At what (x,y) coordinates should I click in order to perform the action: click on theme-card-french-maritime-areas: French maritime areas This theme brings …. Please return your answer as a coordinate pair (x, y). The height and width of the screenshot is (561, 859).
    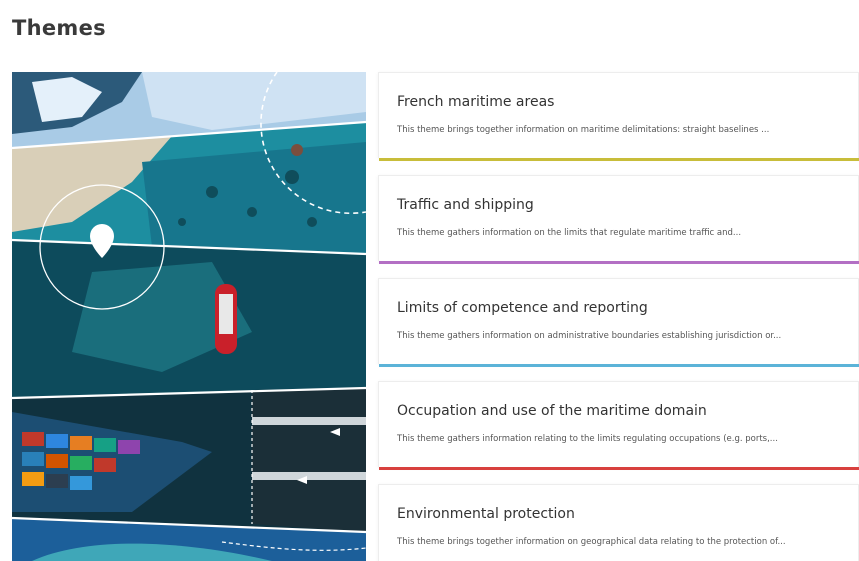
    Looking at the image, I should click on (618, 116).